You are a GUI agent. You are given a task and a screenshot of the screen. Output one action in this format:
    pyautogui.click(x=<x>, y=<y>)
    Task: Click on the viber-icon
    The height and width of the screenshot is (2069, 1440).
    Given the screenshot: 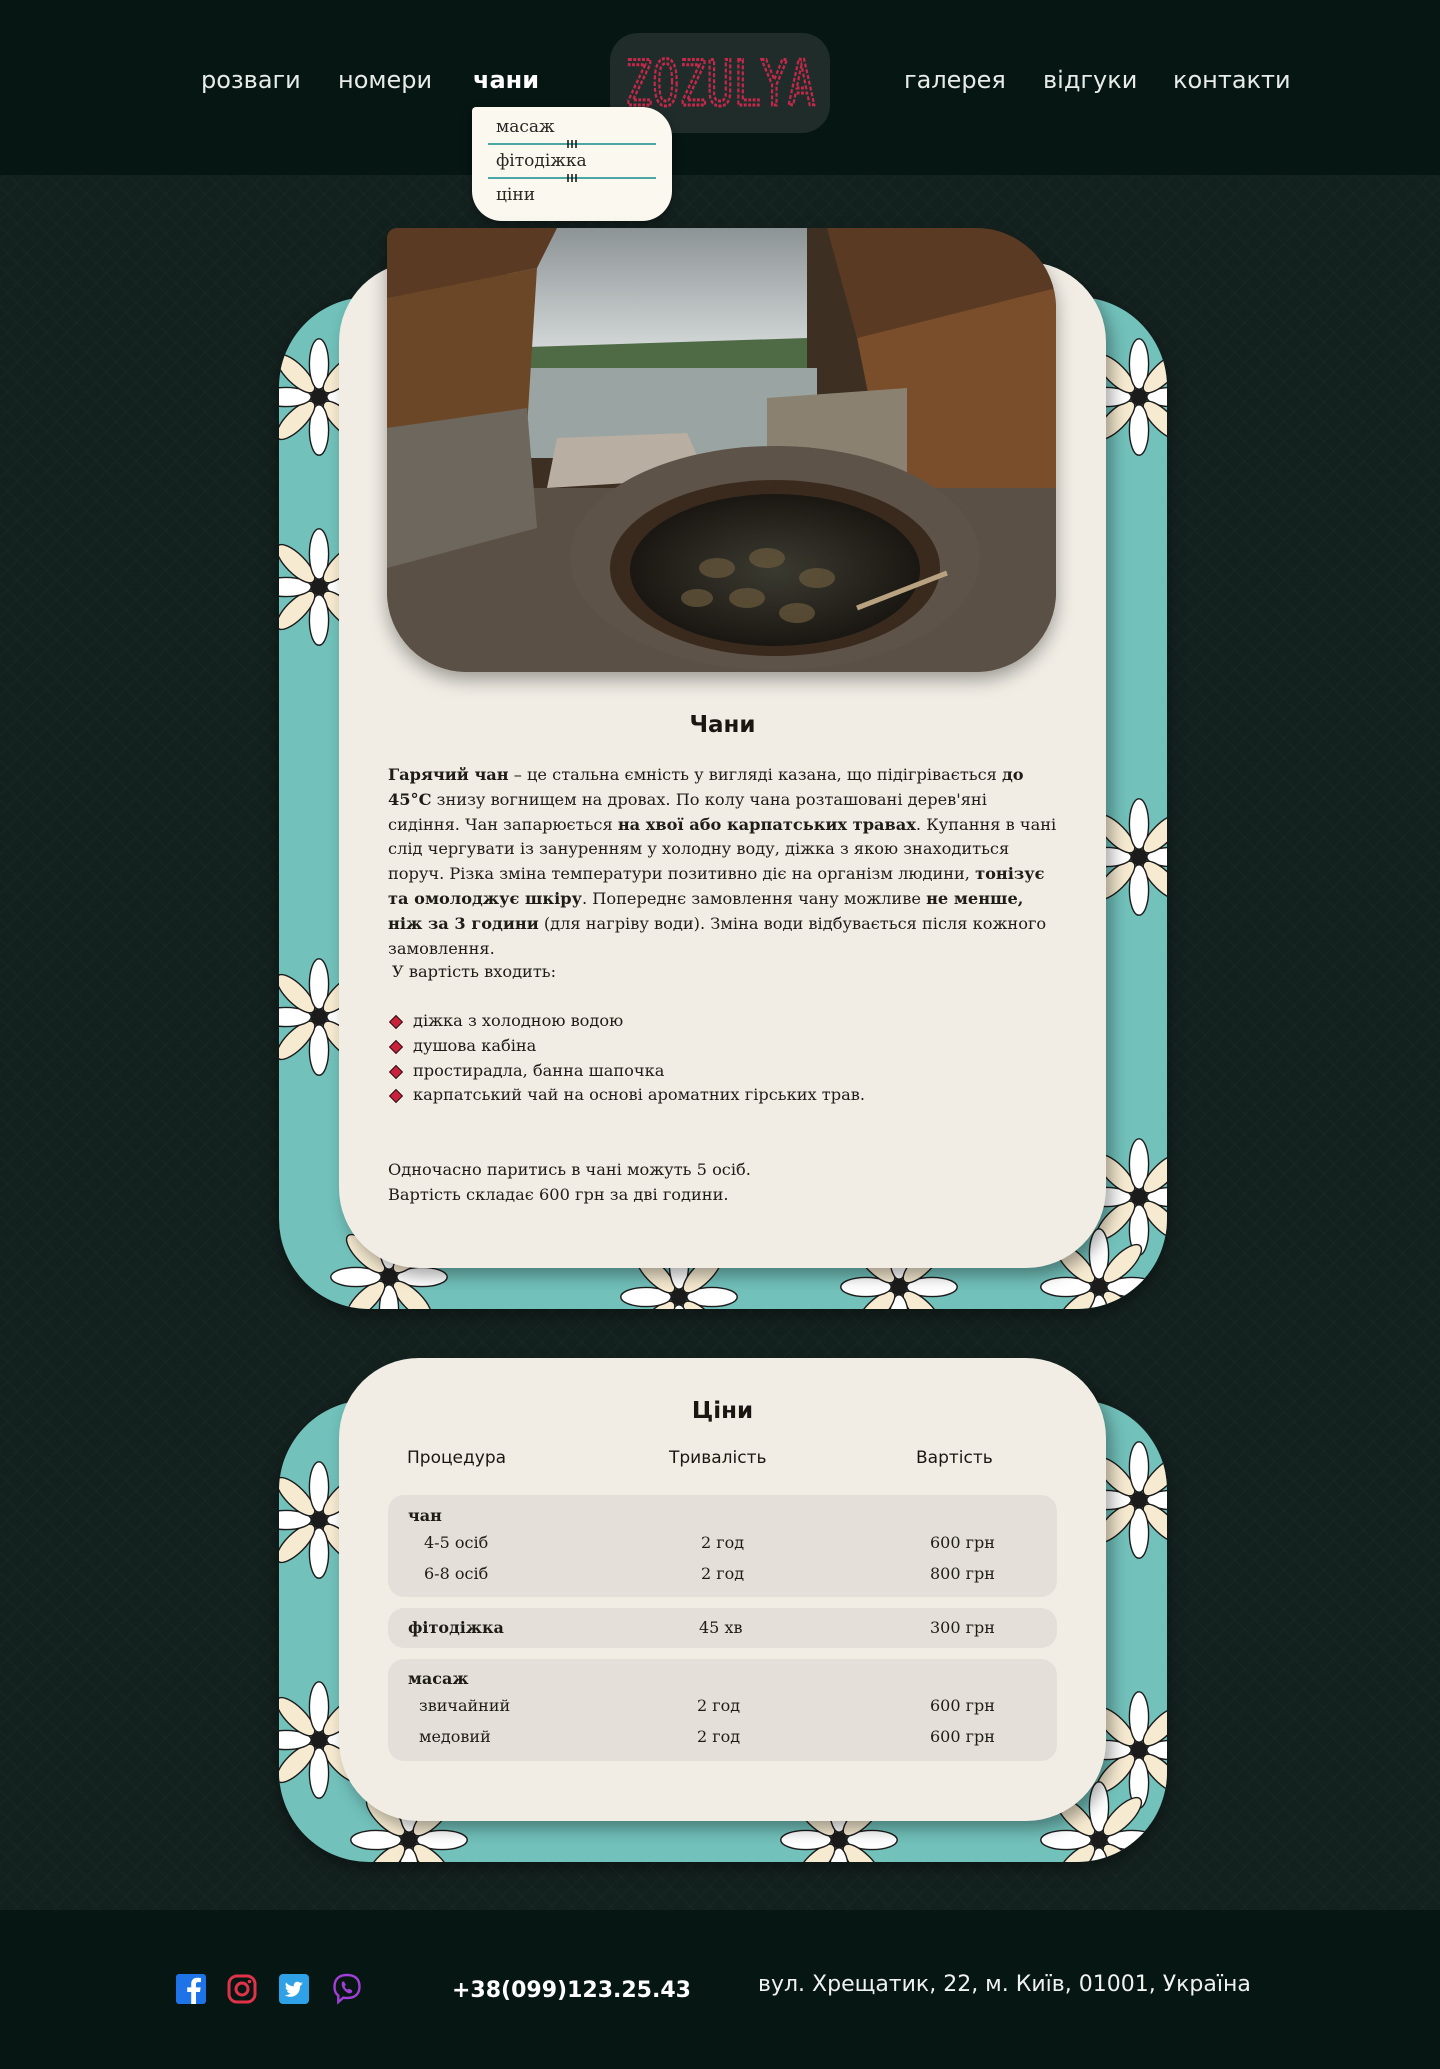 What is the action you would take?
    pyautogui.click(x=347, y=1989)
    